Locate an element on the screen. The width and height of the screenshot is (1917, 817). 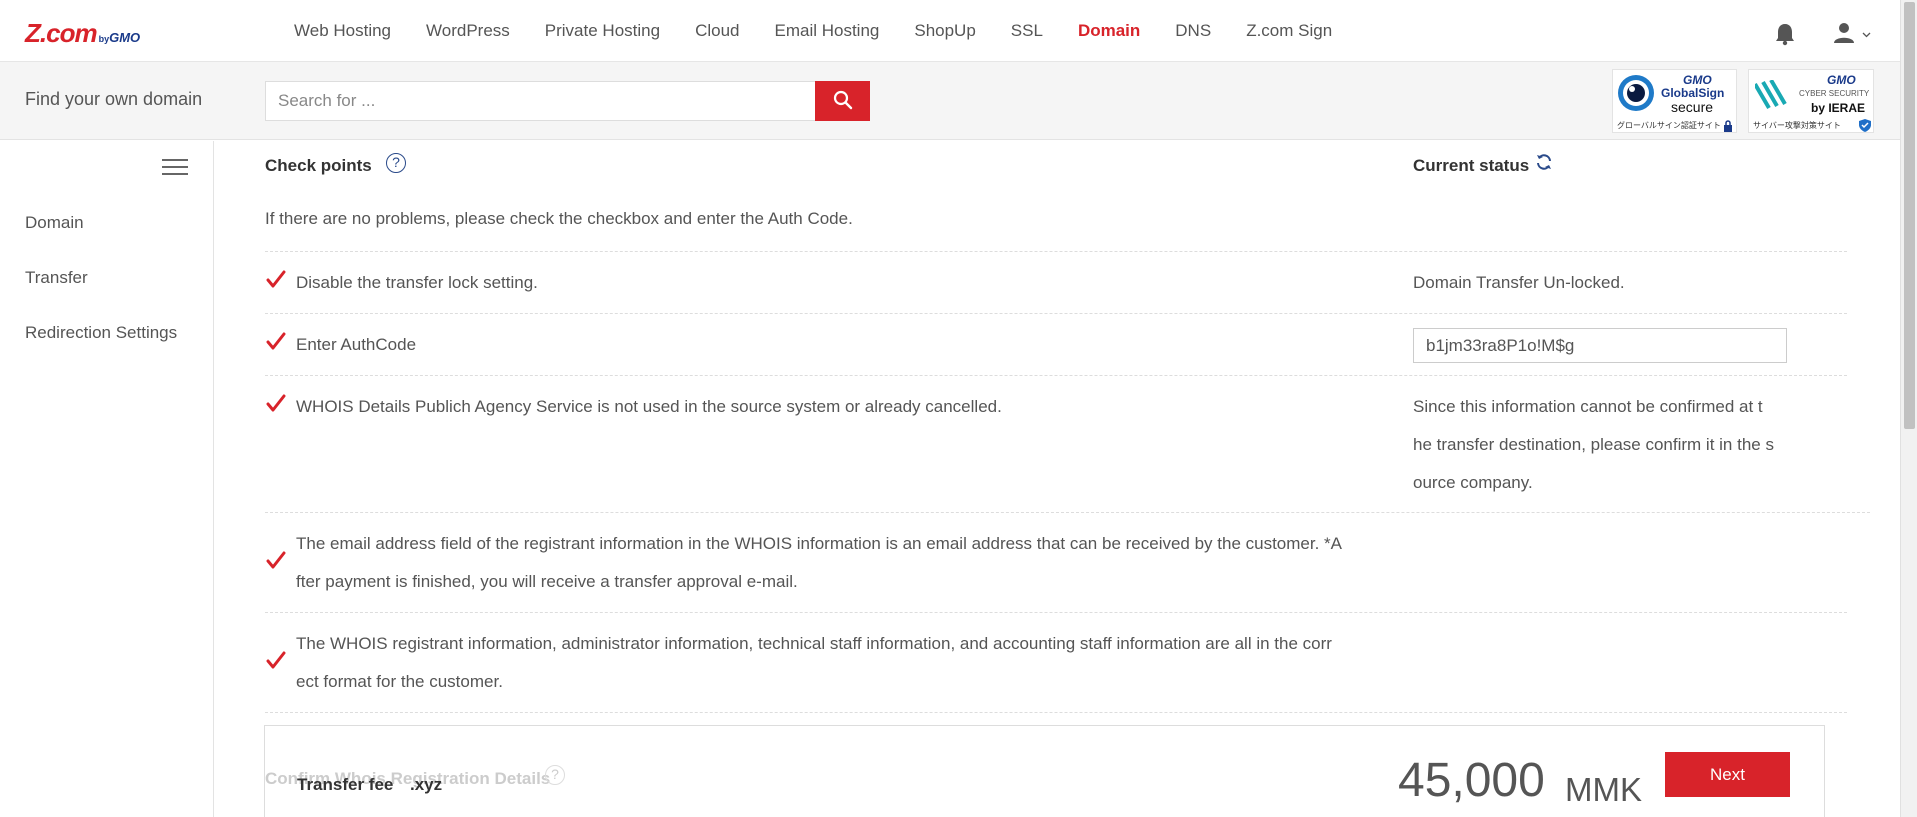
transfer-lock-status: Domain Transfer Un-locked. is located at coordinates (1519, 282).